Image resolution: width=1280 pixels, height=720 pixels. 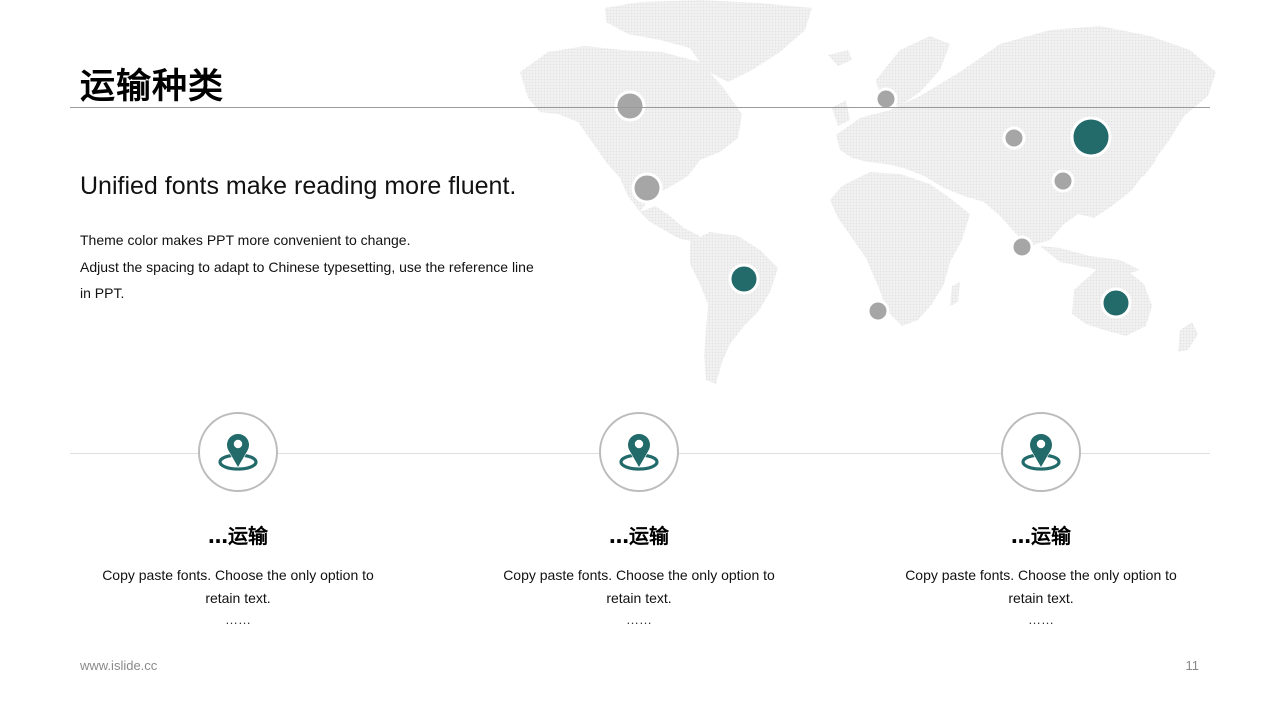 What do you see at coordinates (298, 186) in the screenshot?
I see `subtitle: Unified fonts make reading more fluent.` at bounding box center [298, 186].